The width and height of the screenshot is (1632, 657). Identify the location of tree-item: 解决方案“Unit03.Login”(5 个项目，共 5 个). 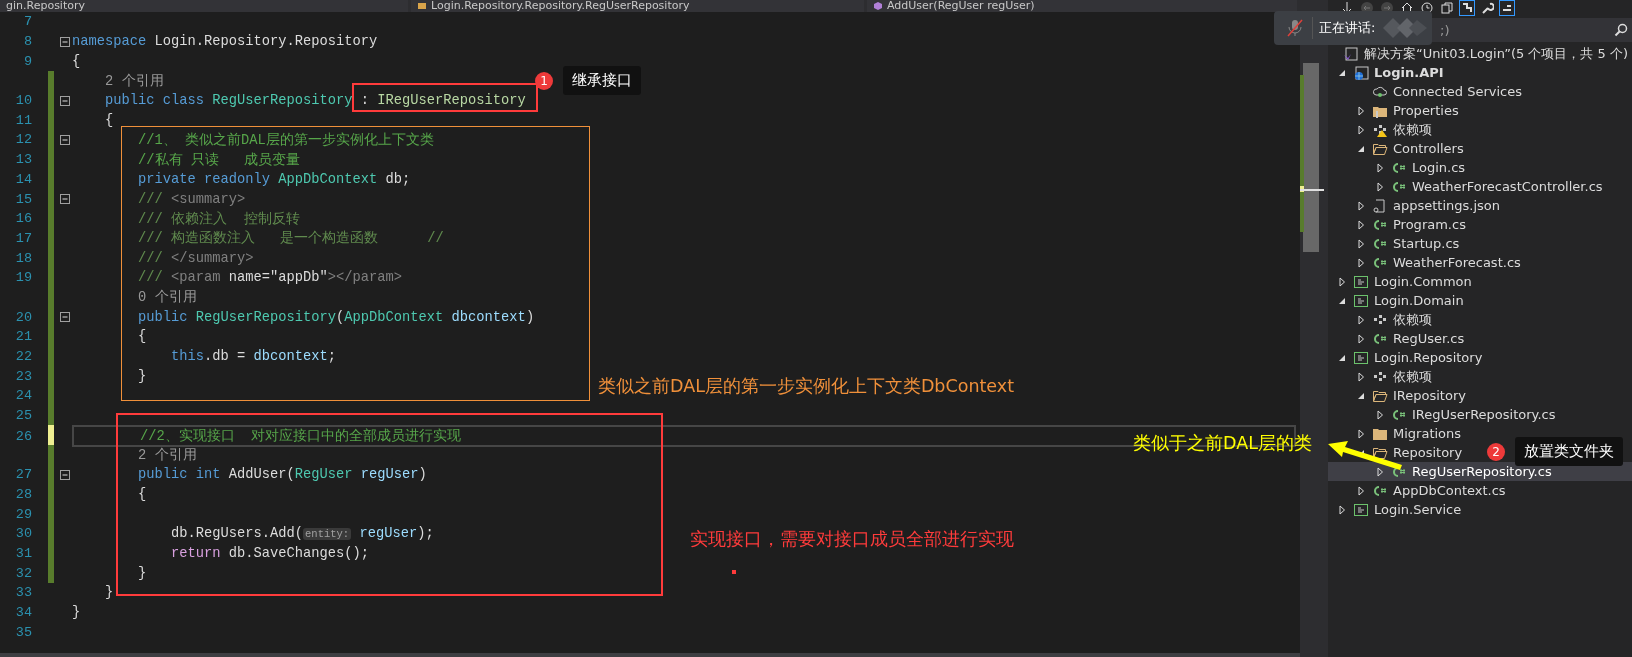
(1496, 53).